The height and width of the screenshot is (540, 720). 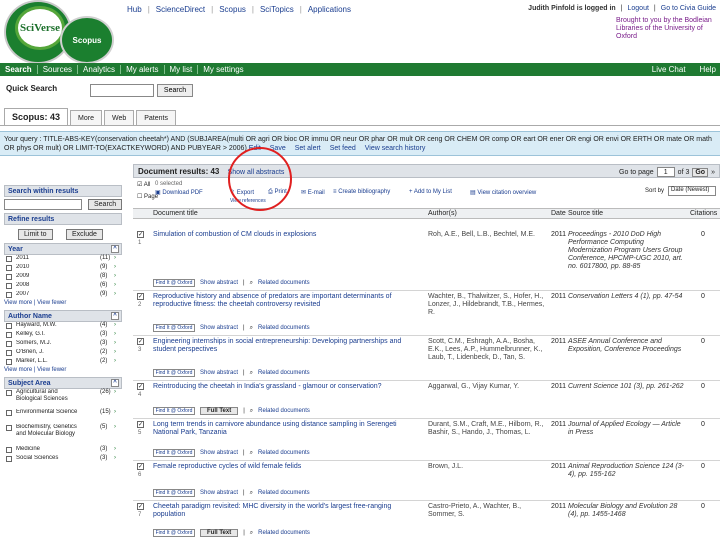 What do you see at coordinates (308, 148) in the screenshot?
I see `query-alert-link: Set alert` at bounding box center [308, 148].